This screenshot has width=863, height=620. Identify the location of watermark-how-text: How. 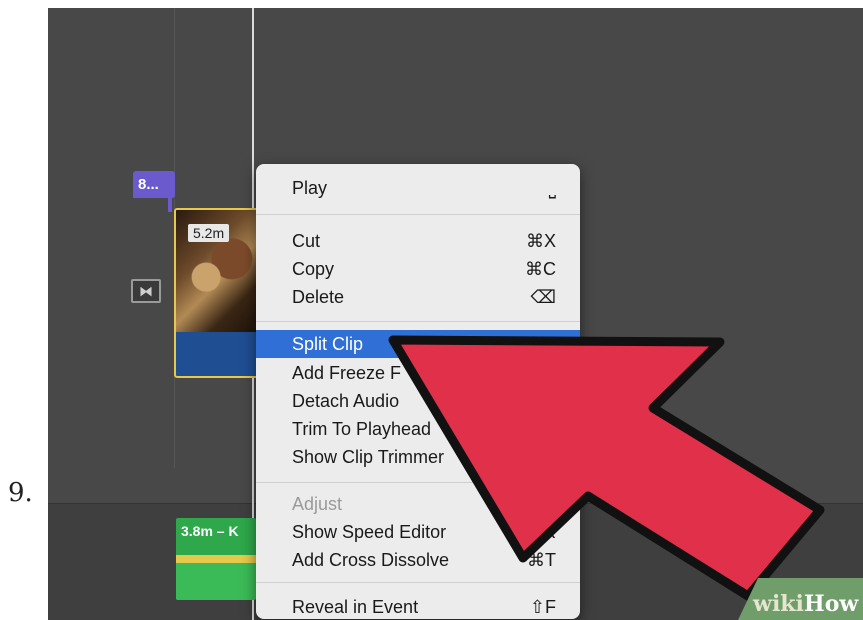
(831, 604).